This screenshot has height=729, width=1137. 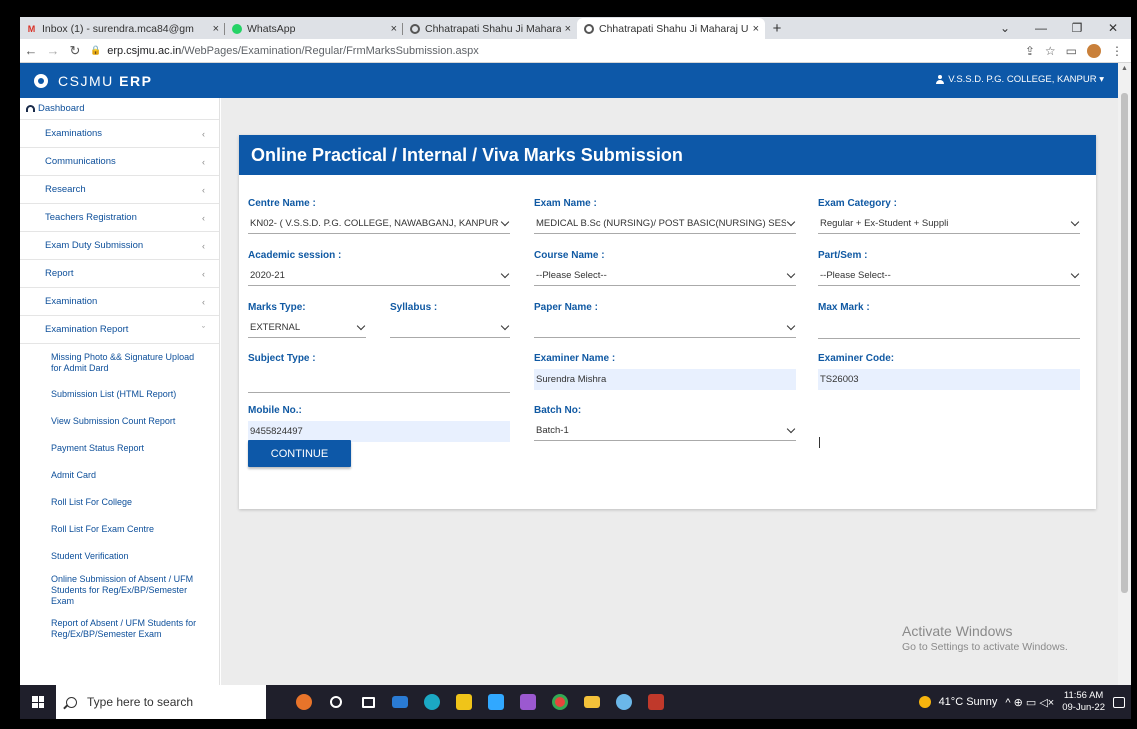 I want to click on chevron-down-icon: ⌄, so click(x=1005, y=28).